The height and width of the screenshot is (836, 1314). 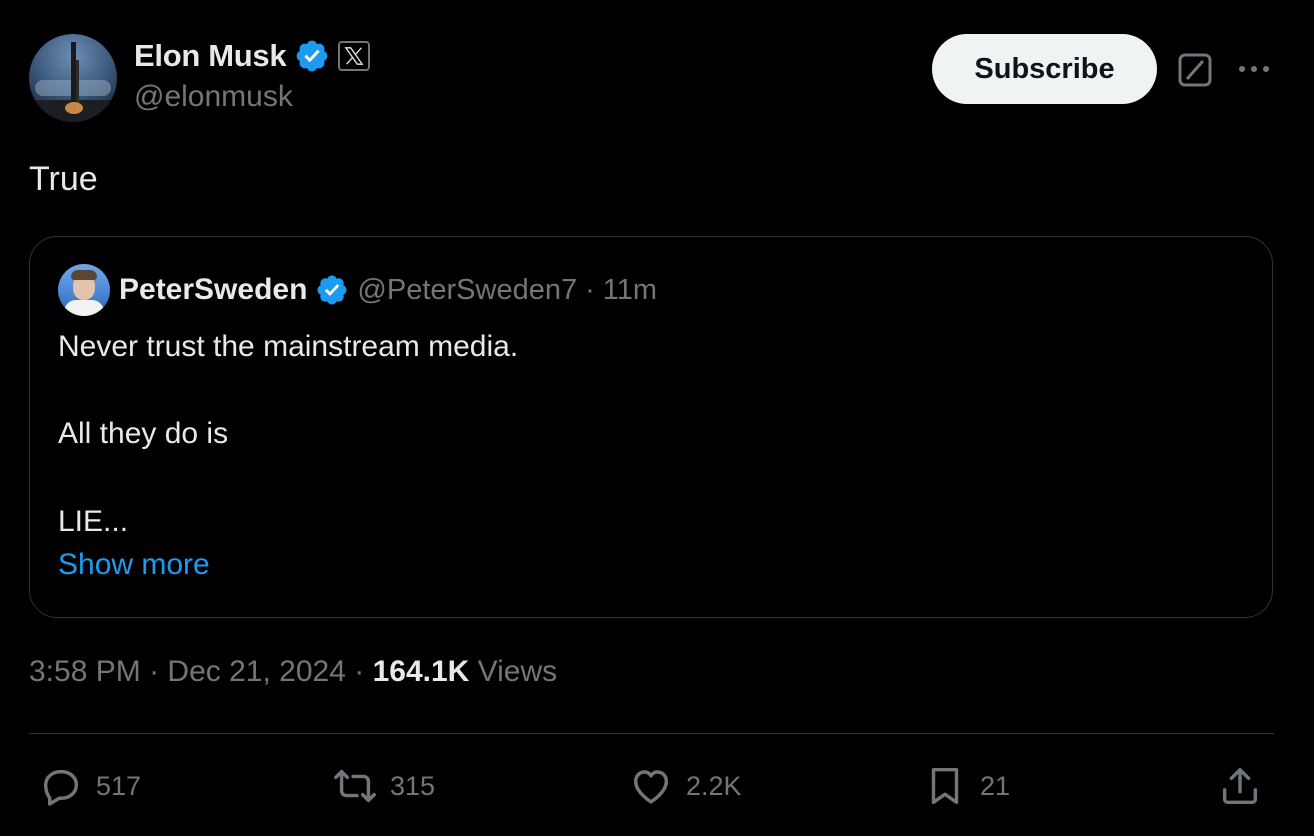 What do you see at coordinates (383, 786) in the screenshot?
I see `repost-button: 315` at bounding box center [383, 786].